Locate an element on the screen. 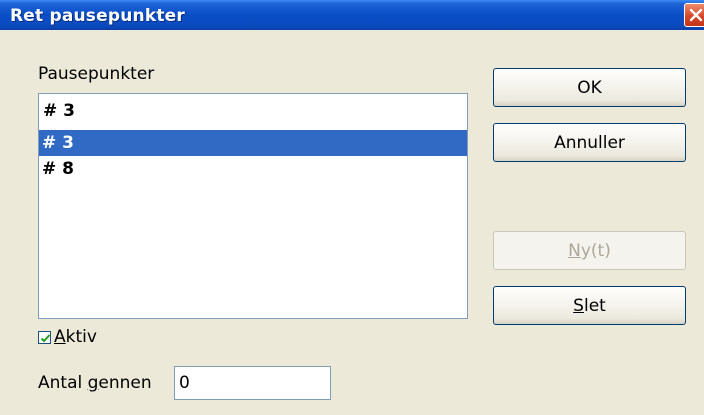 This screenshot has width=704, height=415. list-item: # 3 is located at coordinates (253, 143).